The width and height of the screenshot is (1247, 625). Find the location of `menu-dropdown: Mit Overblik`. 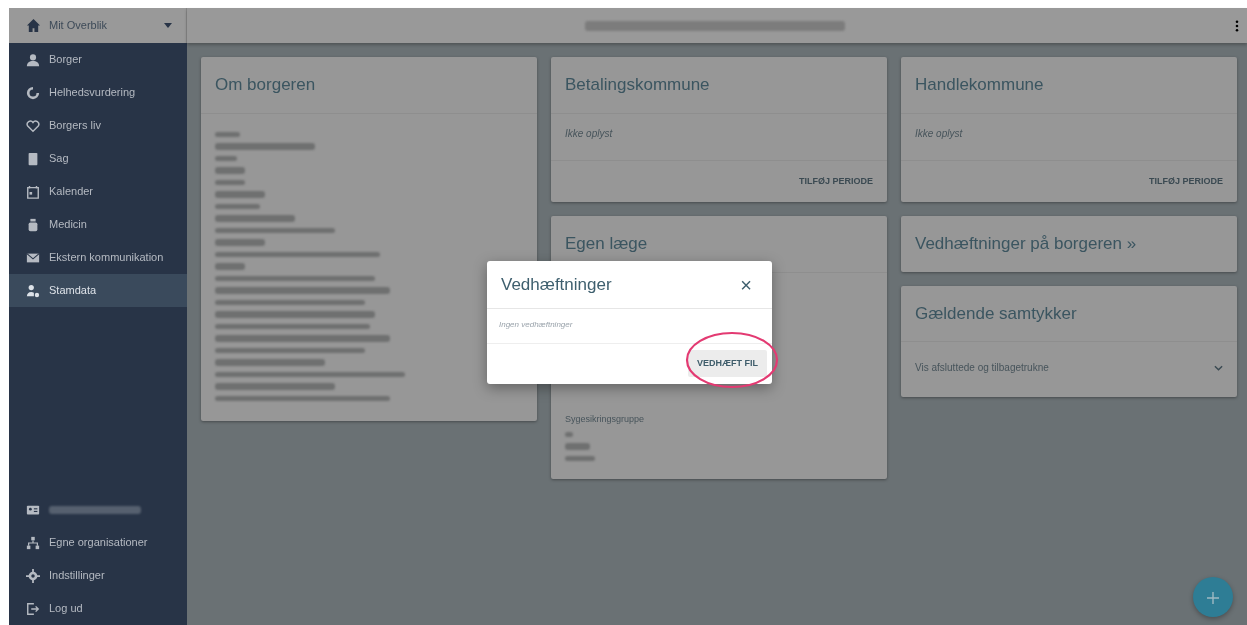

menu-dropdown: Mit Overblik is located at coordinates (98, 25).